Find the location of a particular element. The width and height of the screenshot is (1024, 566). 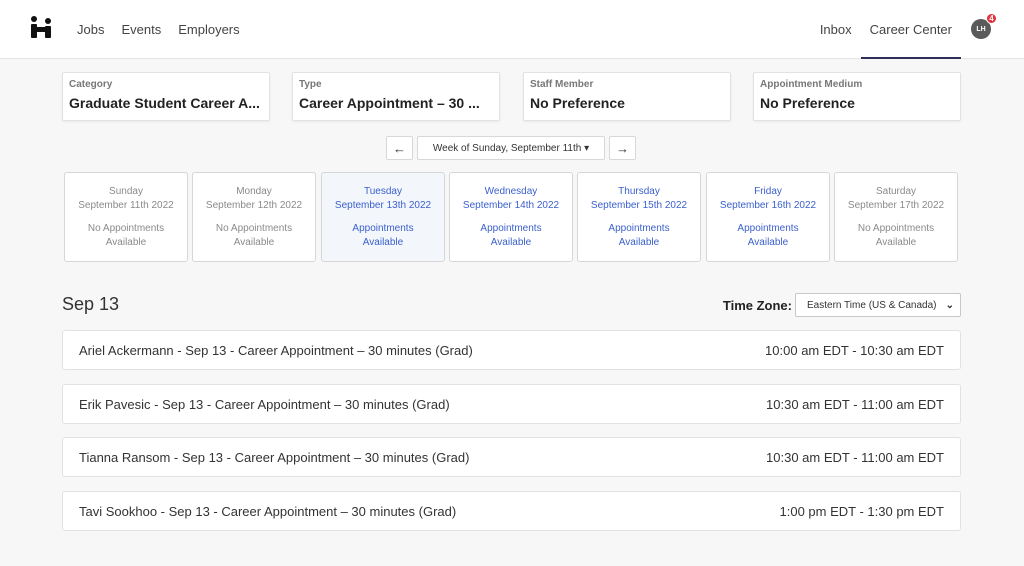

arrow-right-icon: → is located at coordinates (622, 148).